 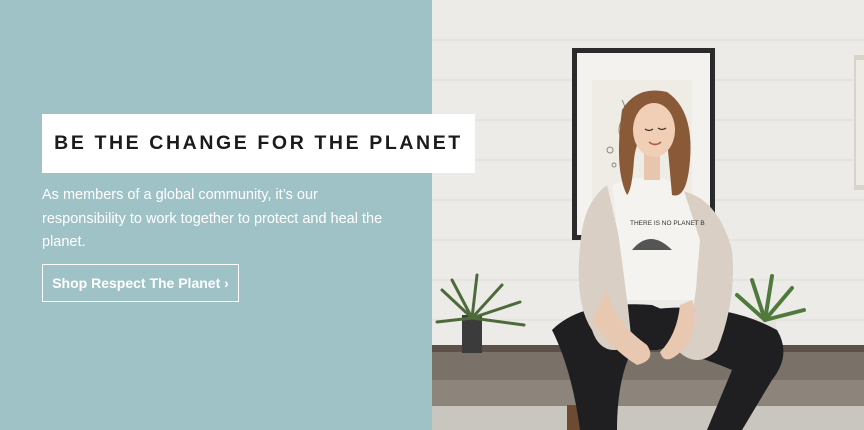 What do you see at coordinates (140, 283) in the screenshot?
I see `shop-respect-the-planet-button: Shop Respect The Planet ›` at bounding box center [140, 283].